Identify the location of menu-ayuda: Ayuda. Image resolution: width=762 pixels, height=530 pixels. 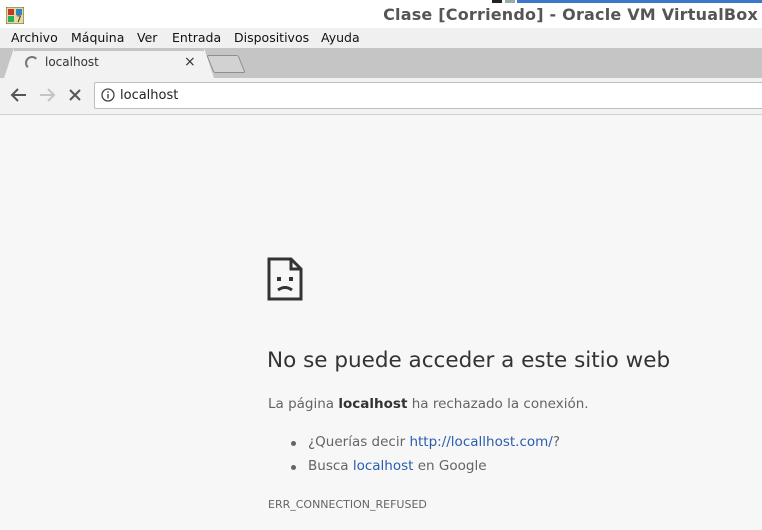
(340, 37).